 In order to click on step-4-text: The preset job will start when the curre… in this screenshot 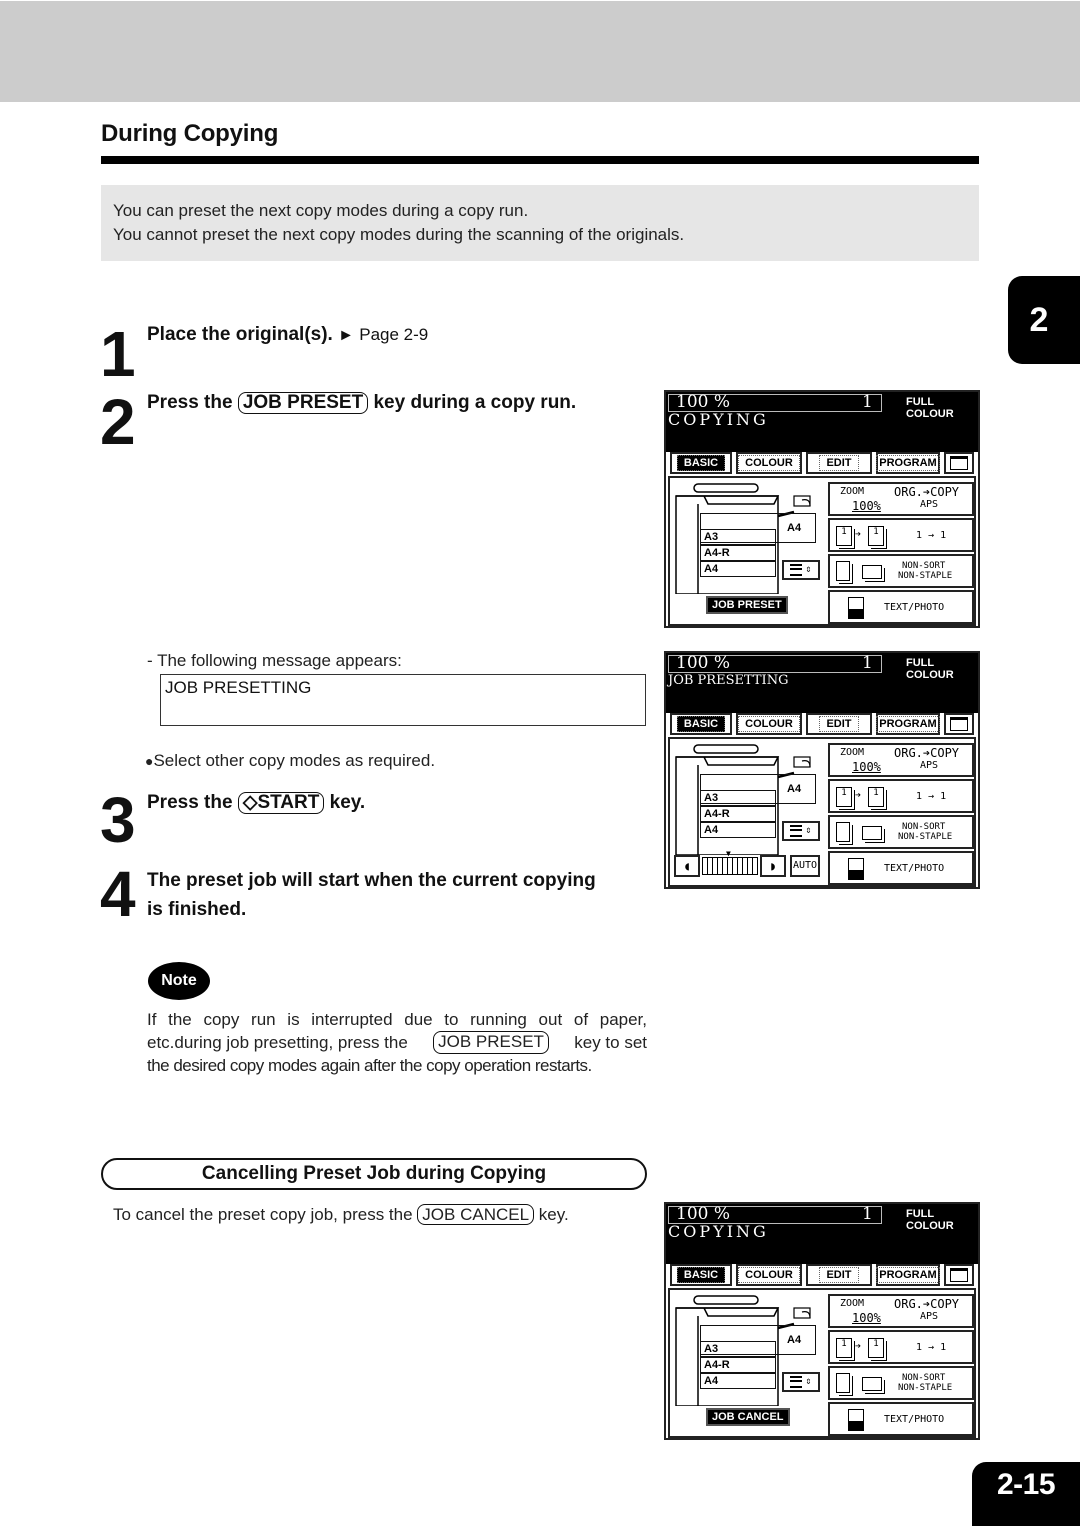, I will do `click(371, 895)`.